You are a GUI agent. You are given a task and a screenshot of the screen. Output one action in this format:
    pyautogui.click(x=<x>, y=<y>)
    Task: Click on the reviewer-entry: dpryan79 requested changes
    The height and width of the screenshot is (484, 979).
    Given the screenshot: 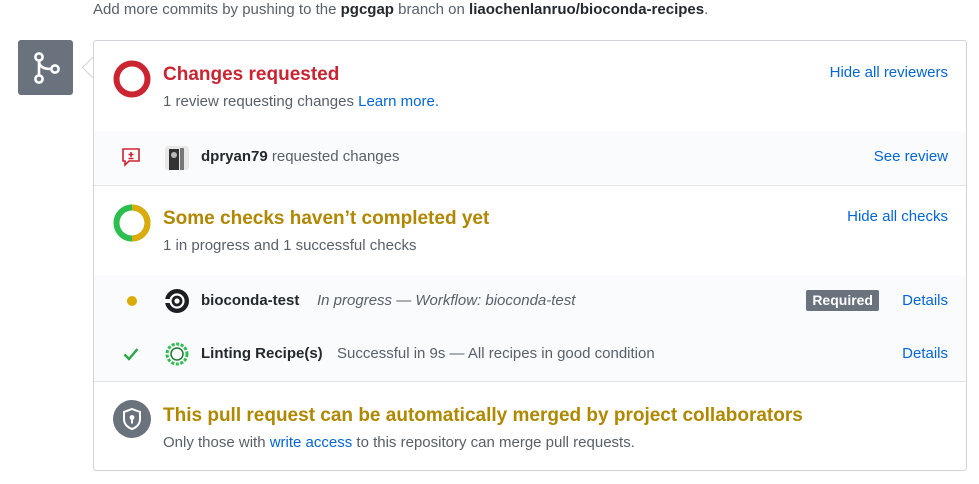 What is the action you would take?
    pyautogui.click(x=300, y=156)
    